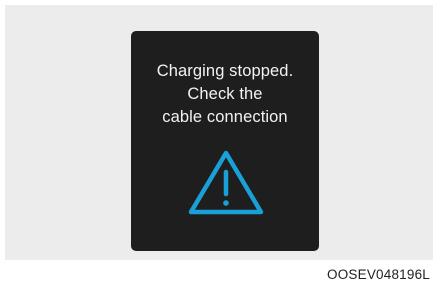 This screenshot has height=292, width=438. I want to click on warning-triangle-icon, so click(226, 182).